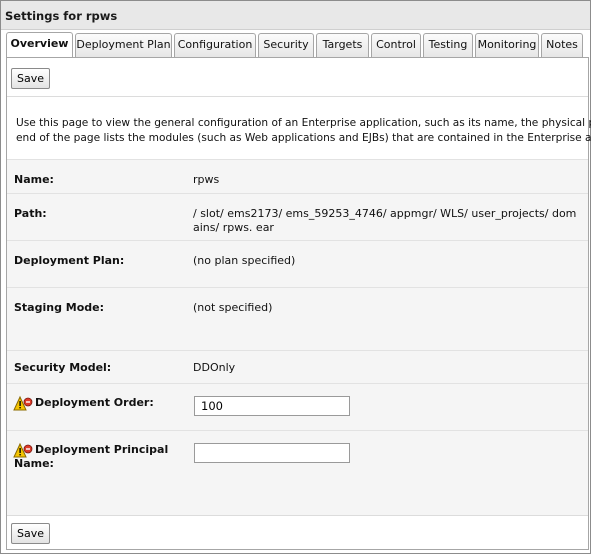  What do you see at coordinates (94, 402) in the screenshot?
I see `deployment-order-label: Deployment Order:` at bounding box center [94, 402].